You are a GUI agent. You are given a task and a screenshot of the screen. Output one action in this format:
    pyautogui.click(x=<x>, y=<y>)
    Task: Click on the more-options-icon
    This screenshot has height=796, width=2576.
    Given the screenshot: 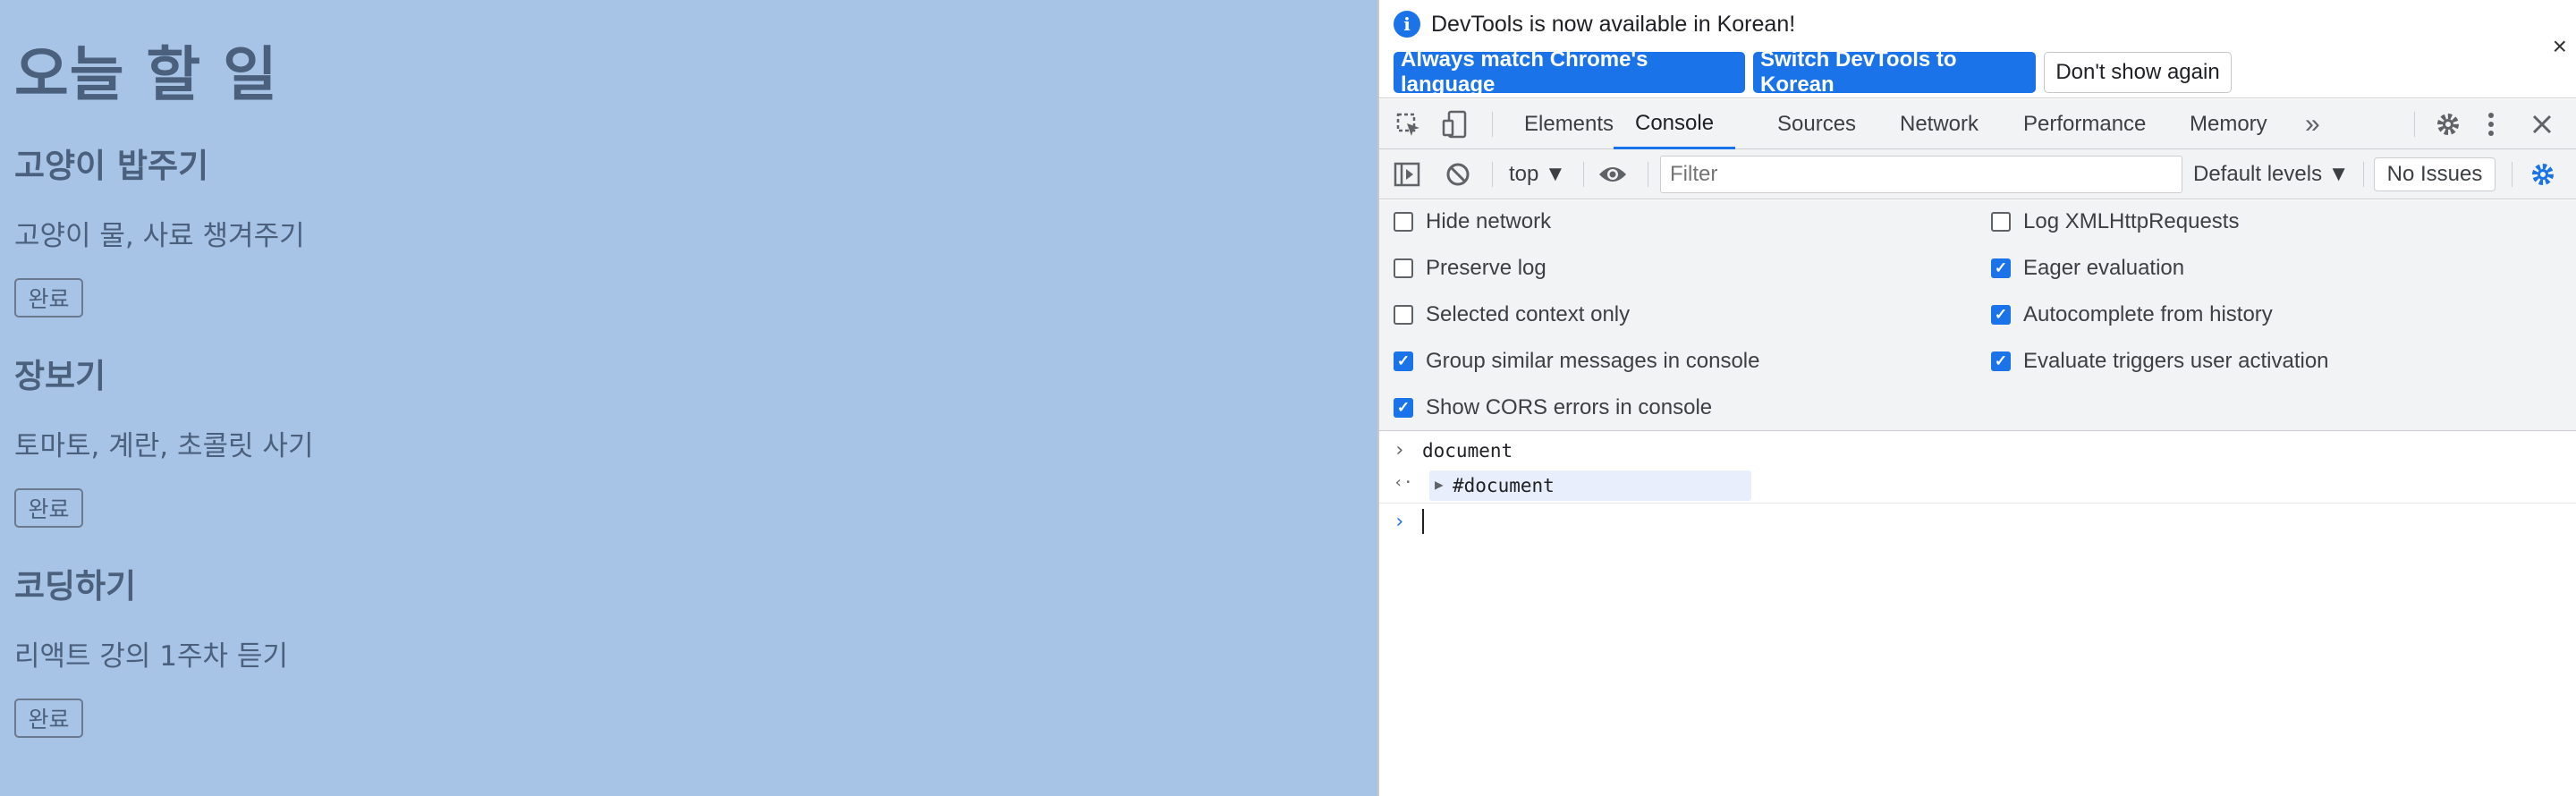 What is the action you would take?
    pyautogui.click(x=2491, y=124)
    